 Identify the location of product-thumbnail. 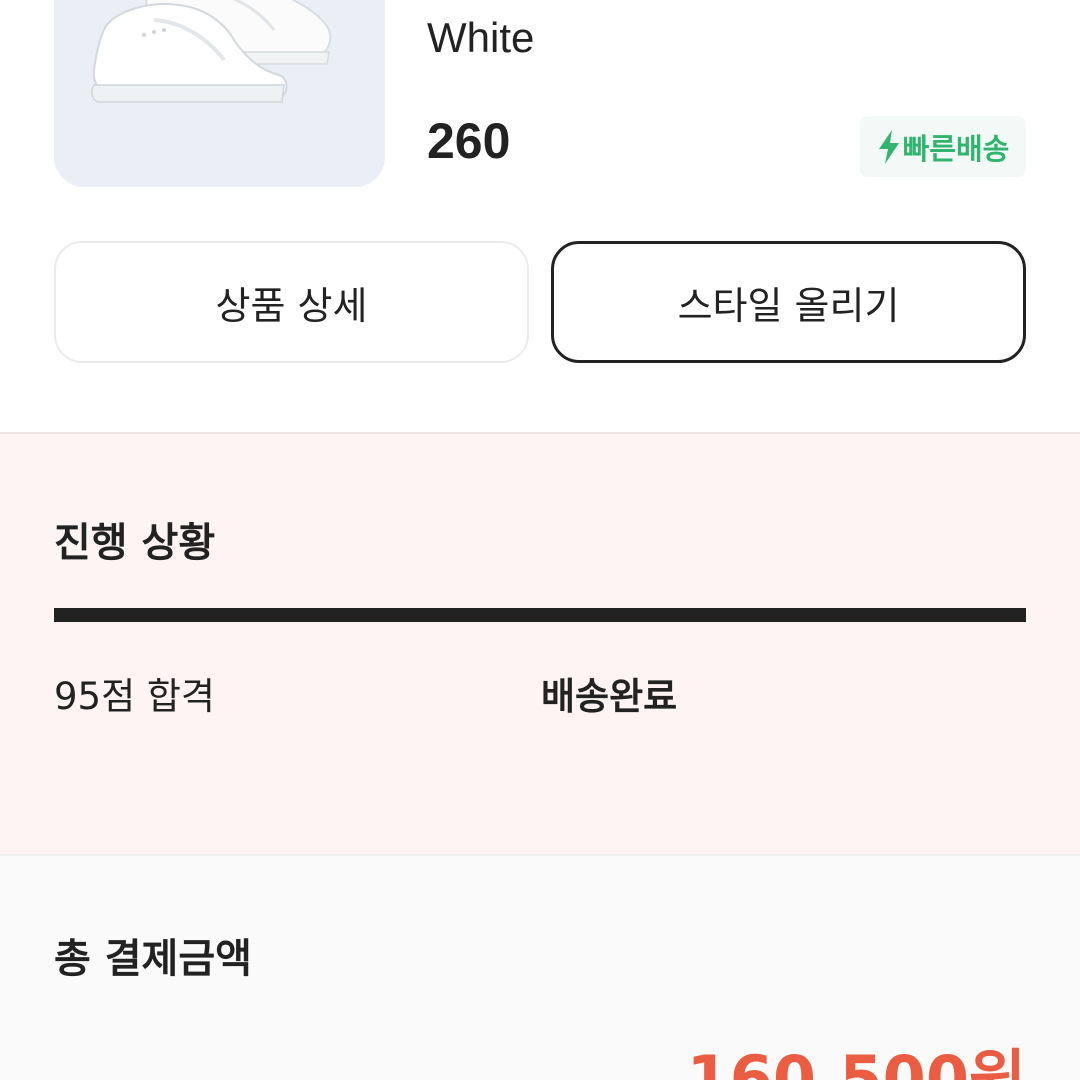
(219, 93).